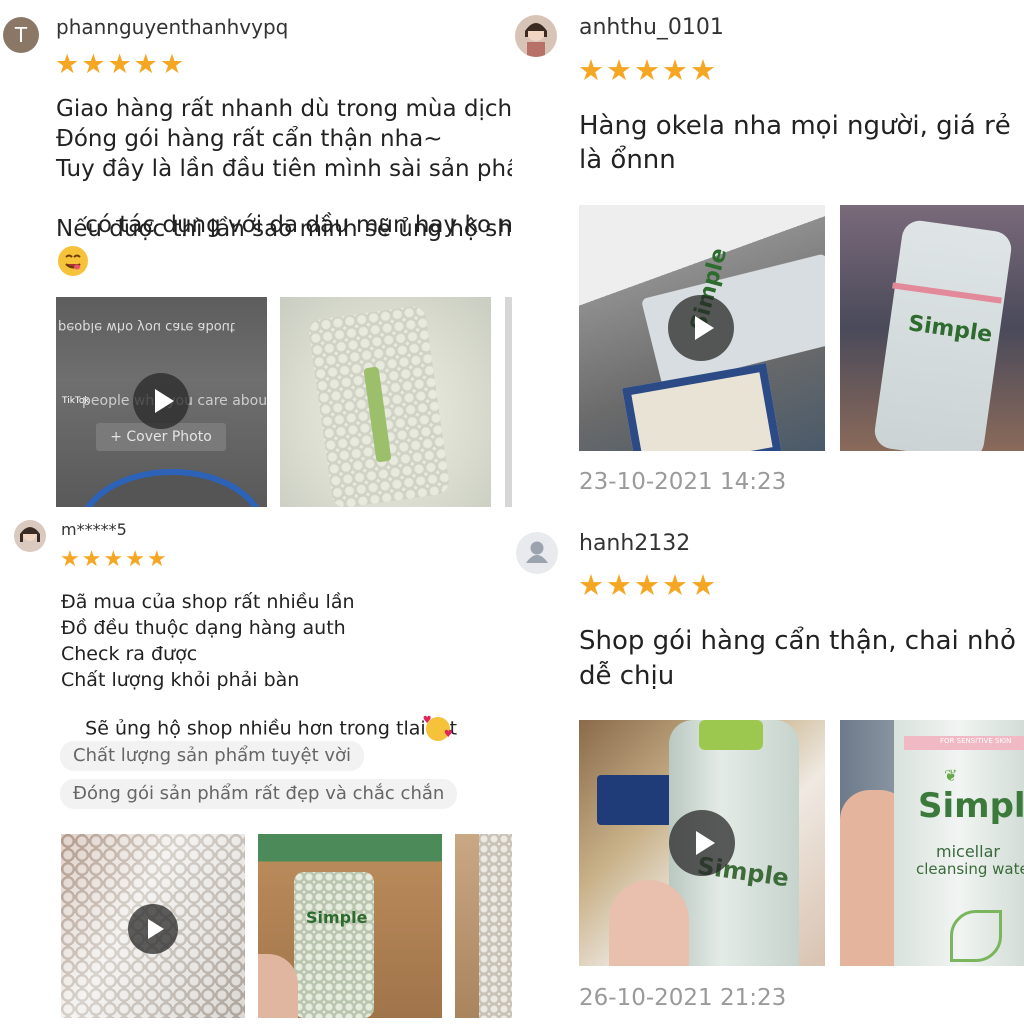  Describe the element at coordinates (129, 654) in the screenshot. I see `review-text-line: Check ra được` at that location.